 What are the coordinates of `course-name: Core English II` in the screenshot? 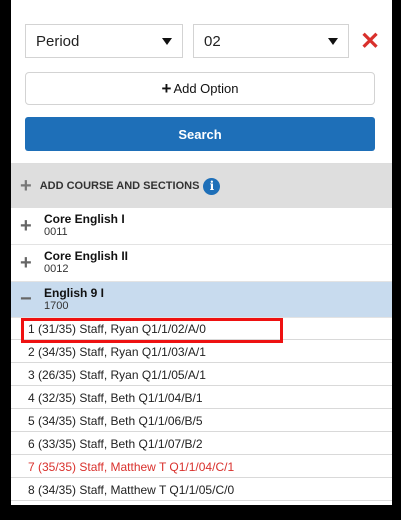 It's located at (86, 256).